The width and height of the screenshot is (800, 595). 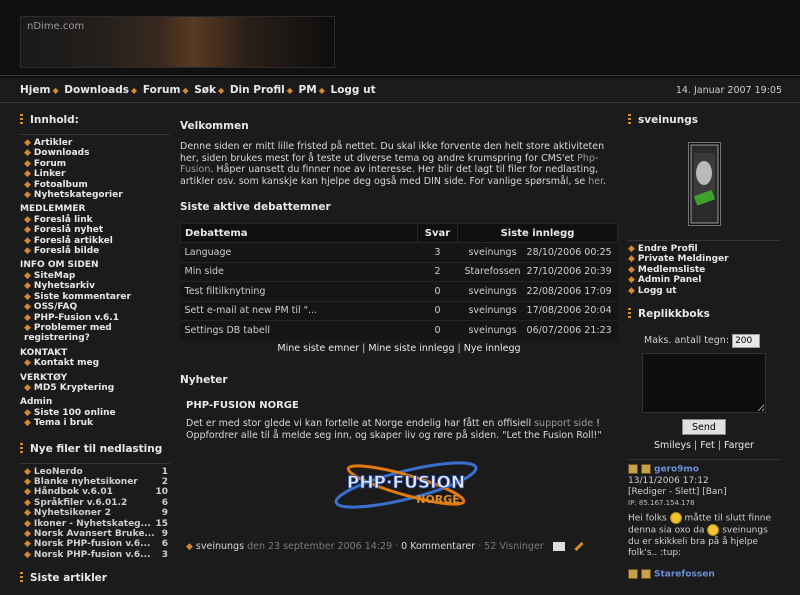 What do you see at coordinates (72, 513) in the screenshot?
I see `download-name-text: Nyhetsikoner 2` at bounding box center [72, 513].